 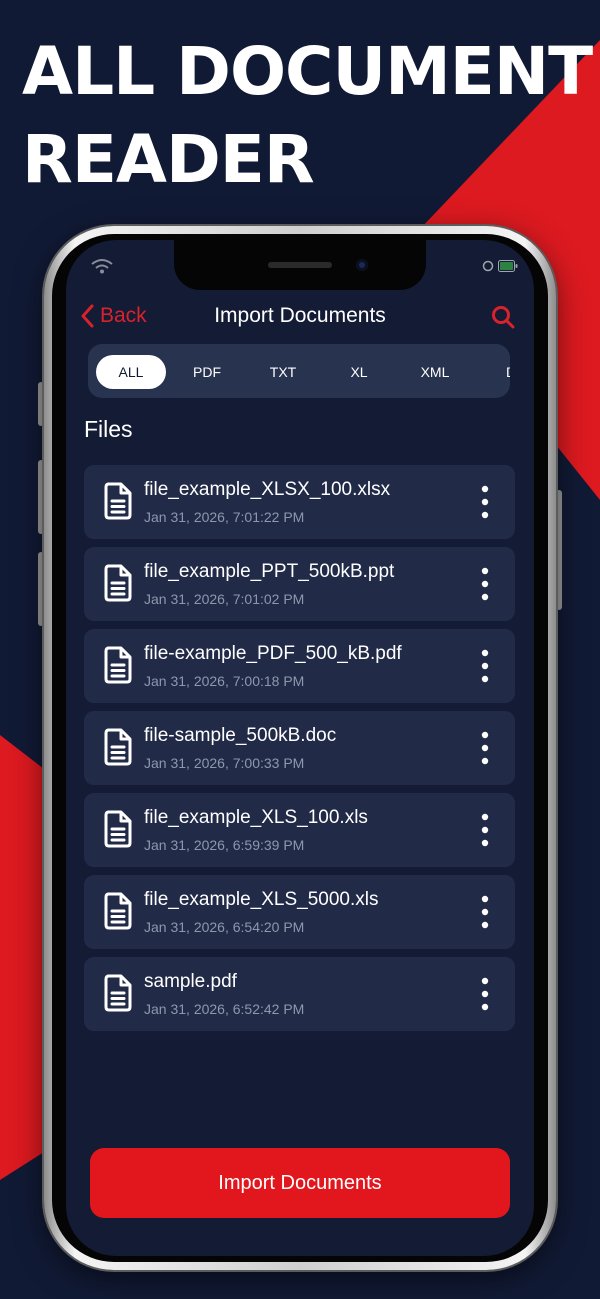 I want to click on tab-pdf: PDF, so click(x=207, y=372).